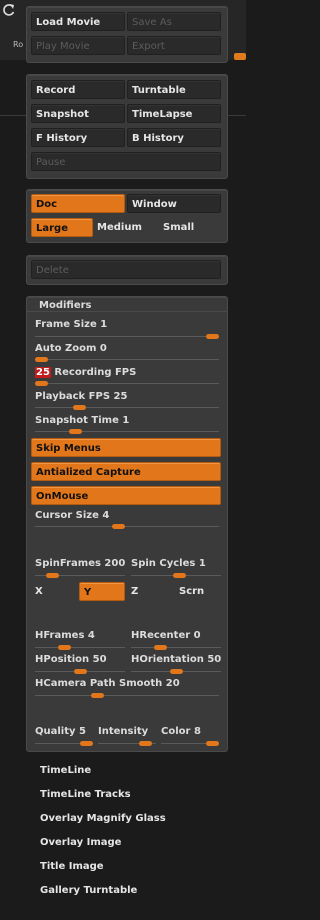  Describe the element at coordinates (9, 10) in the screenshot. I see `refresh-icon` at that location.